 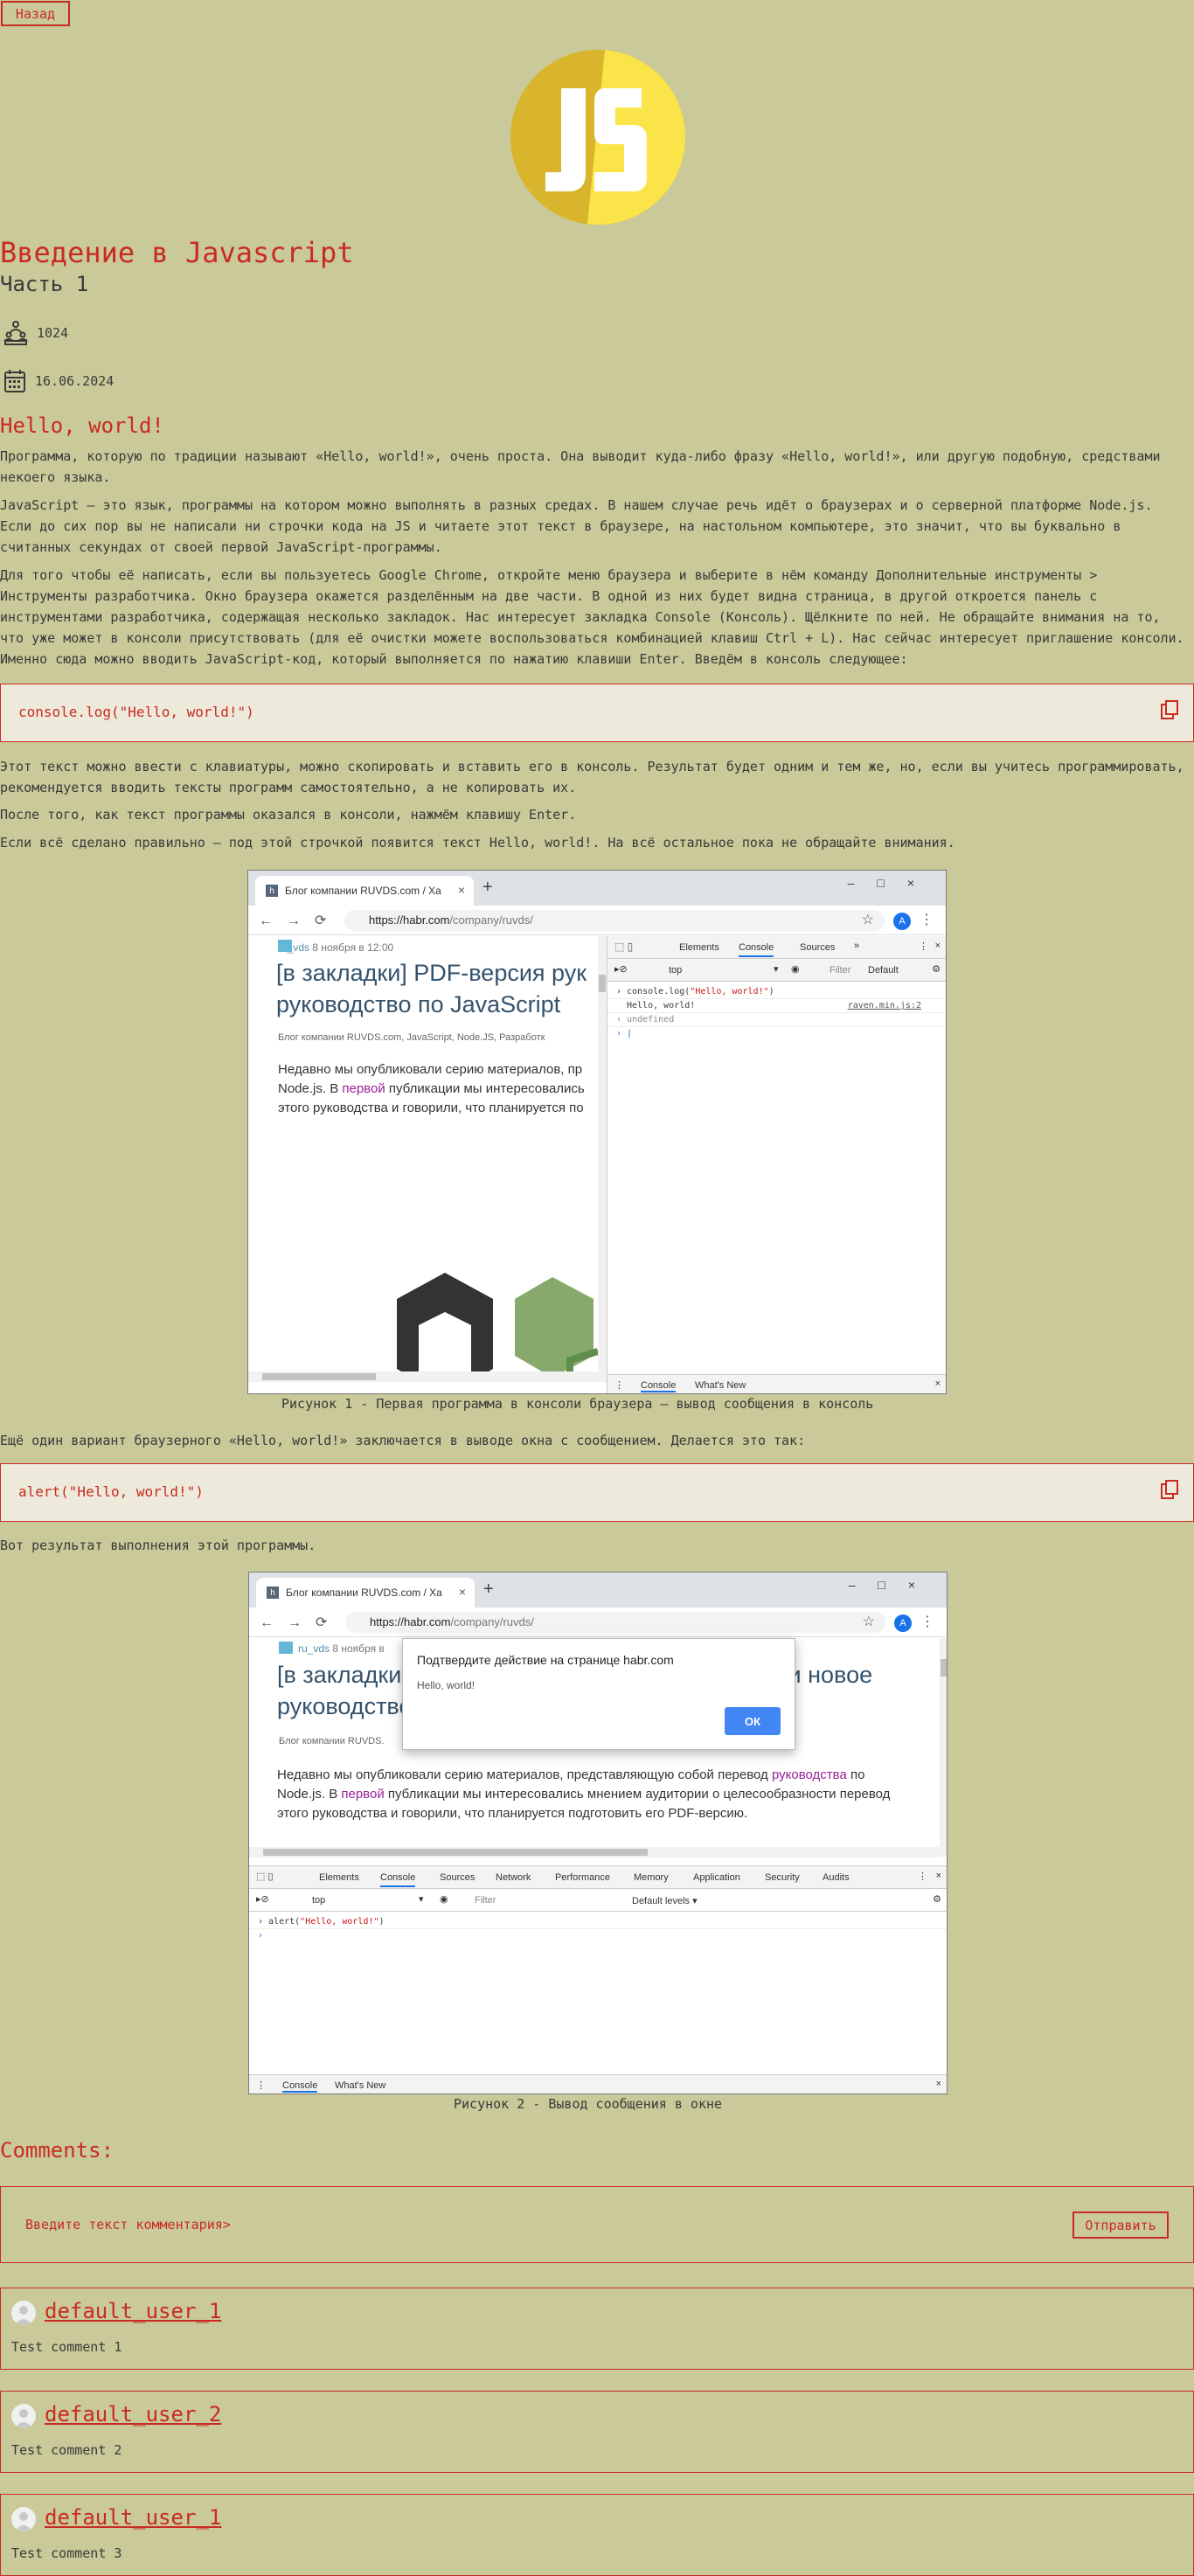 I want to click on post-title-line2: руководство, so click(x=345, y=1706).